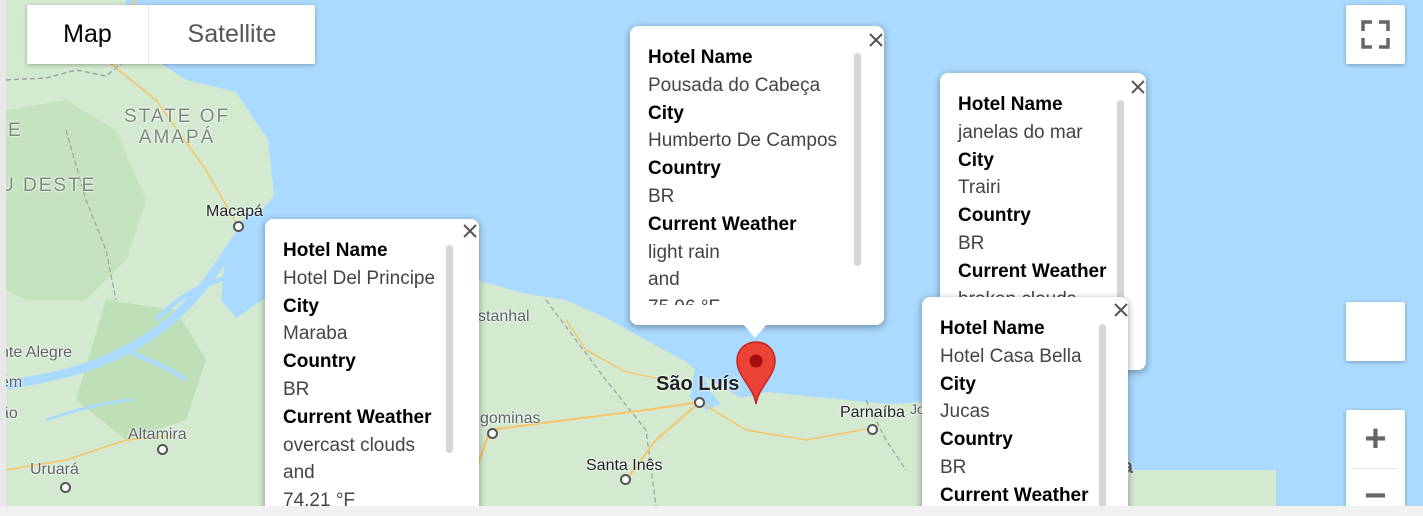 Image resolution: width=1423 pixels, height=516 pixels. Describe the element at coordinates (965, 412) in the screenshot. I see `city-value: Jucas` at that location.